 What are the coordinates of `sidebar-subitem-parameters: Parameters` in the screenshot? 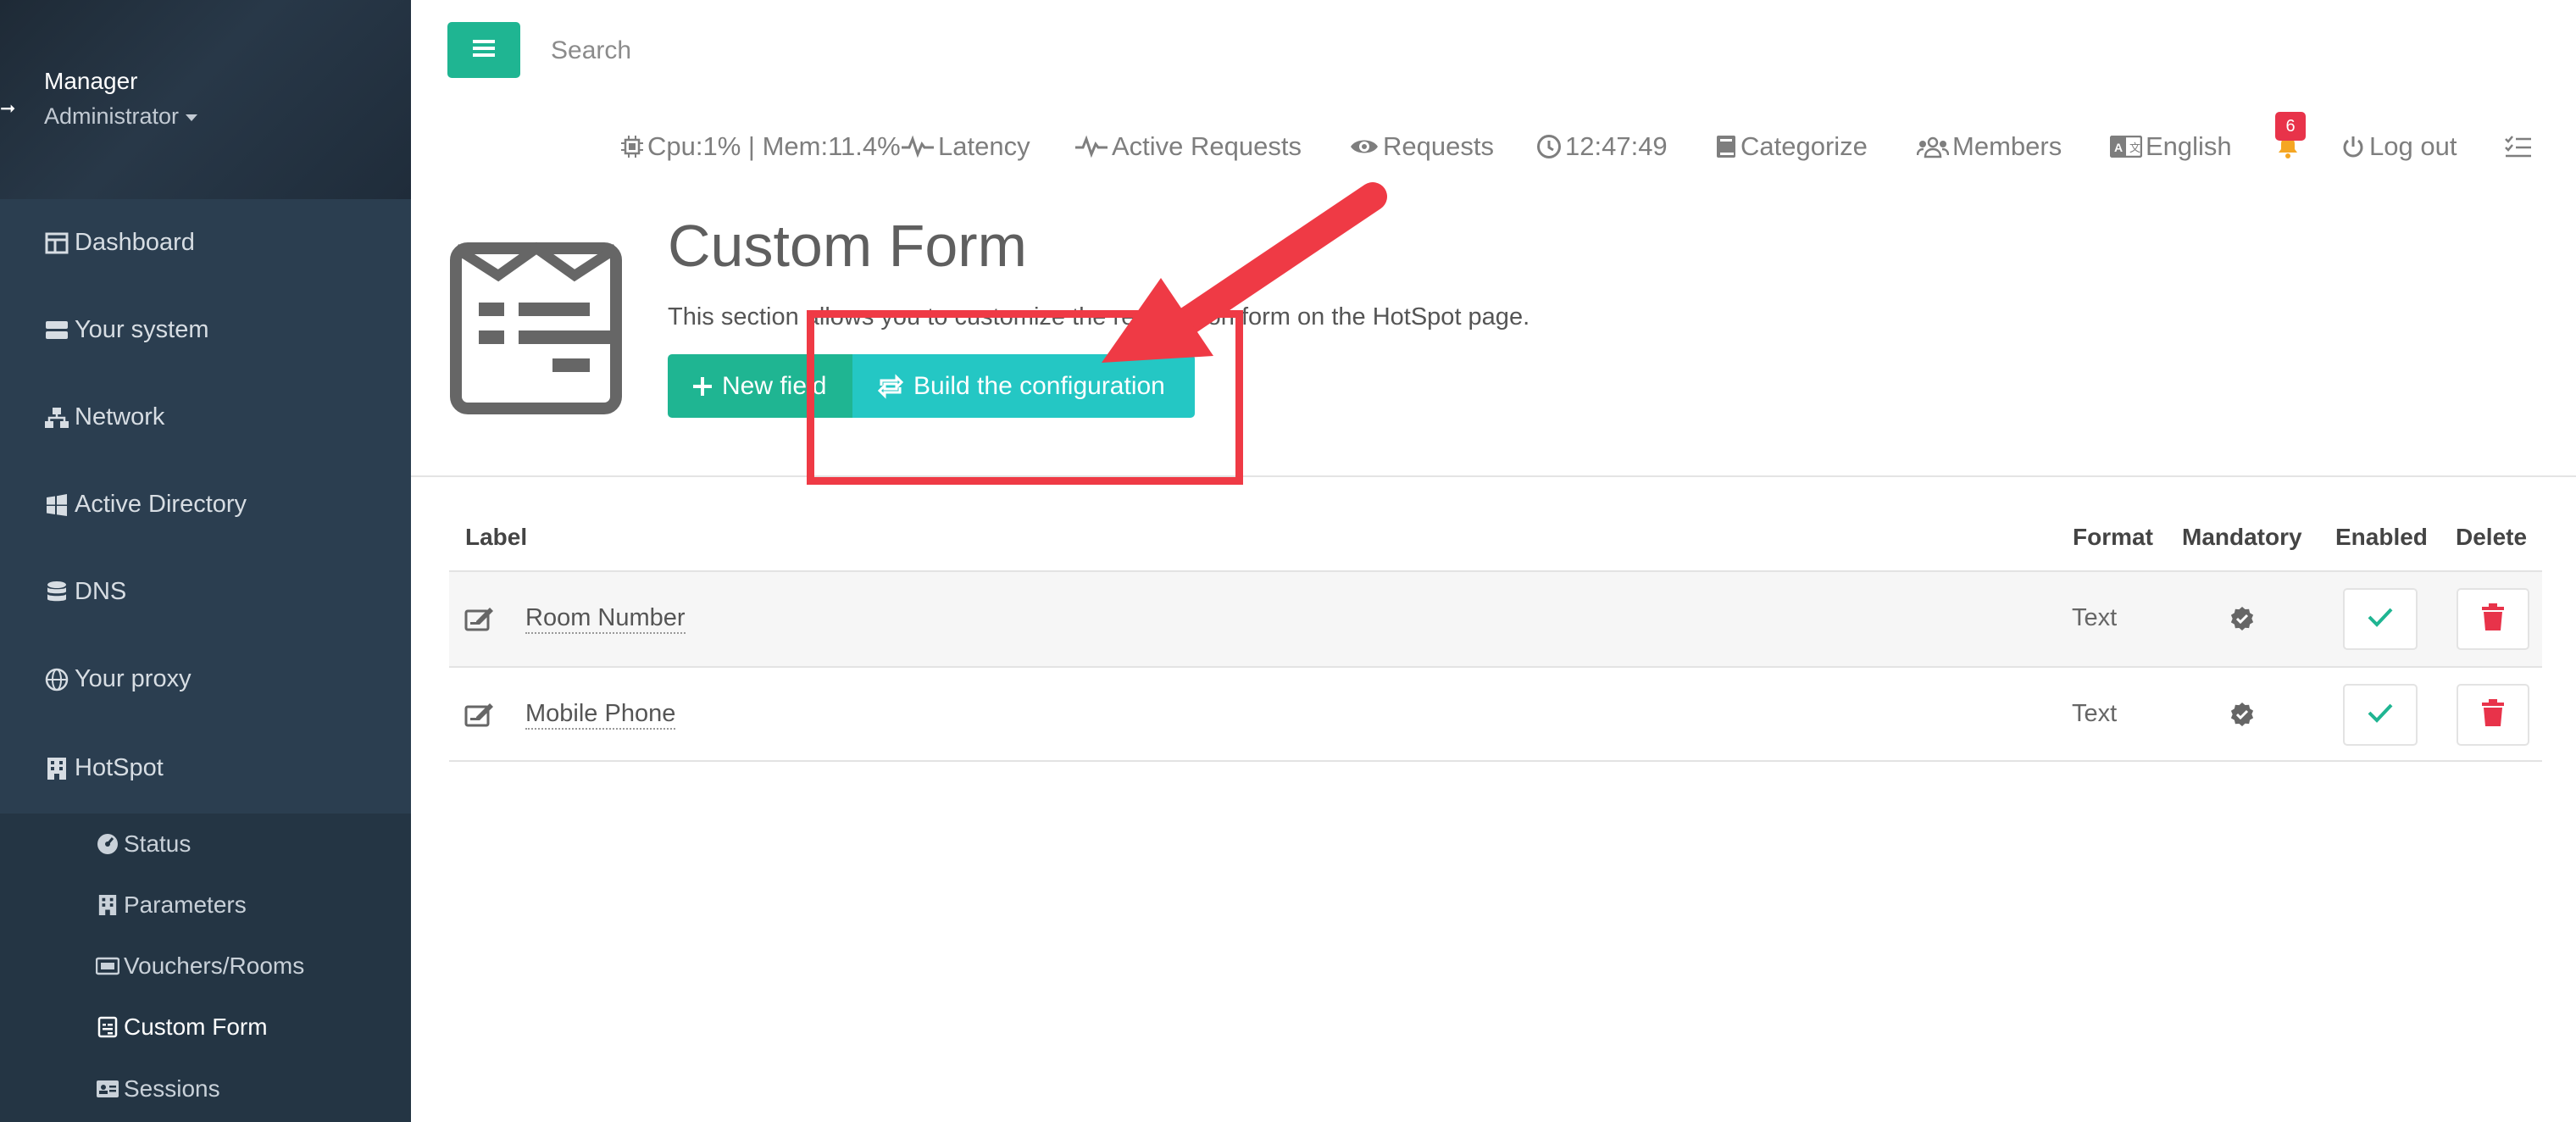 It's located at (171, 905).